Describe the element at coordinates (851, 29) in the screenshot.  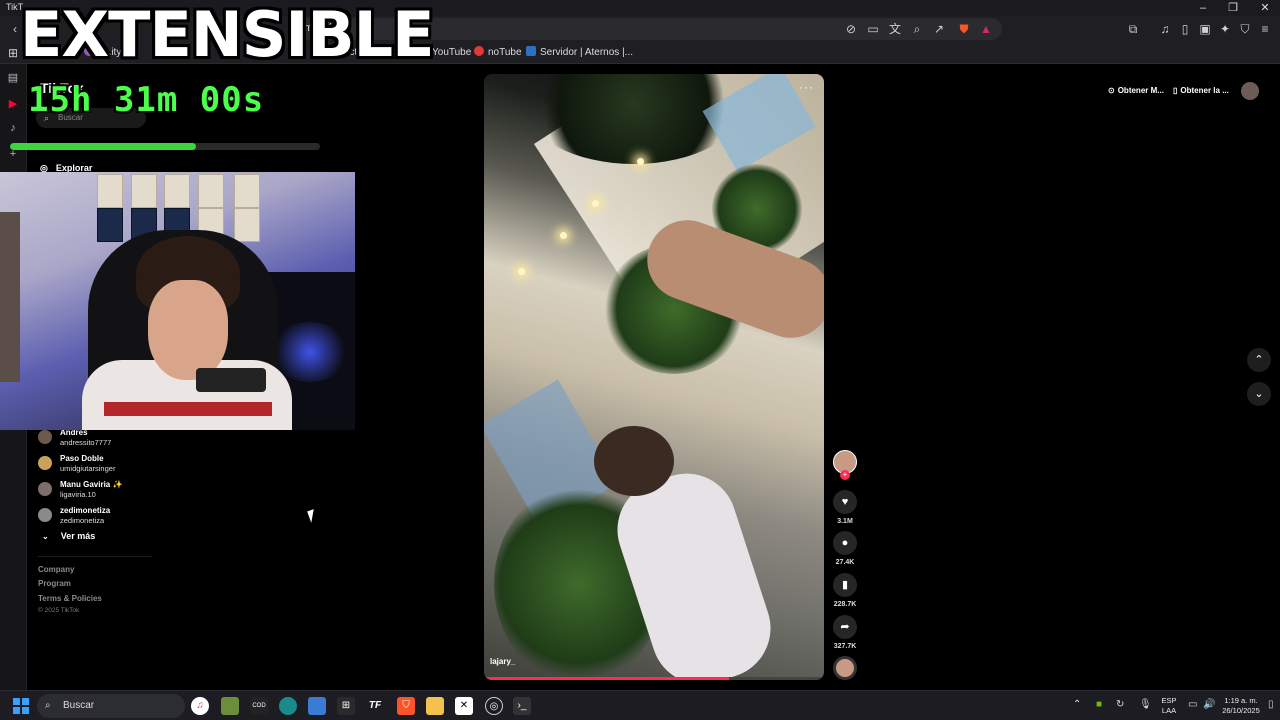
I see `read-mode-icon: ⊘` at that location.